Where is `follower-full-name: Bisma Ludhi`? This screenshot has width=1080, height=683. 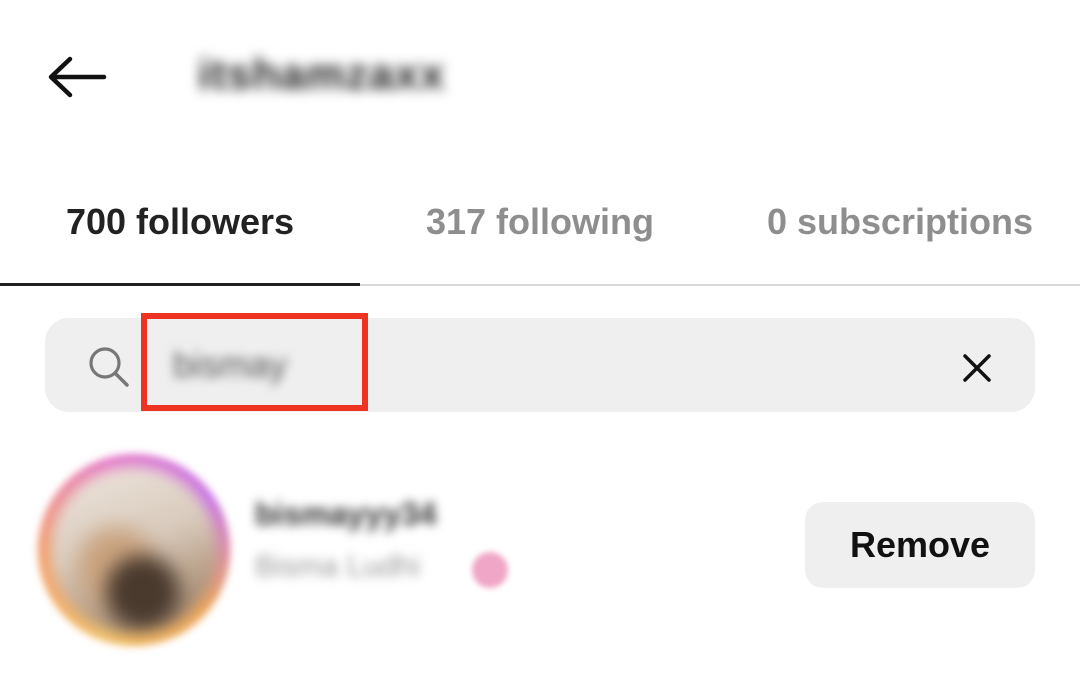 follower-full-name: Bisma Ludhi is located at coordinates (338, 566).